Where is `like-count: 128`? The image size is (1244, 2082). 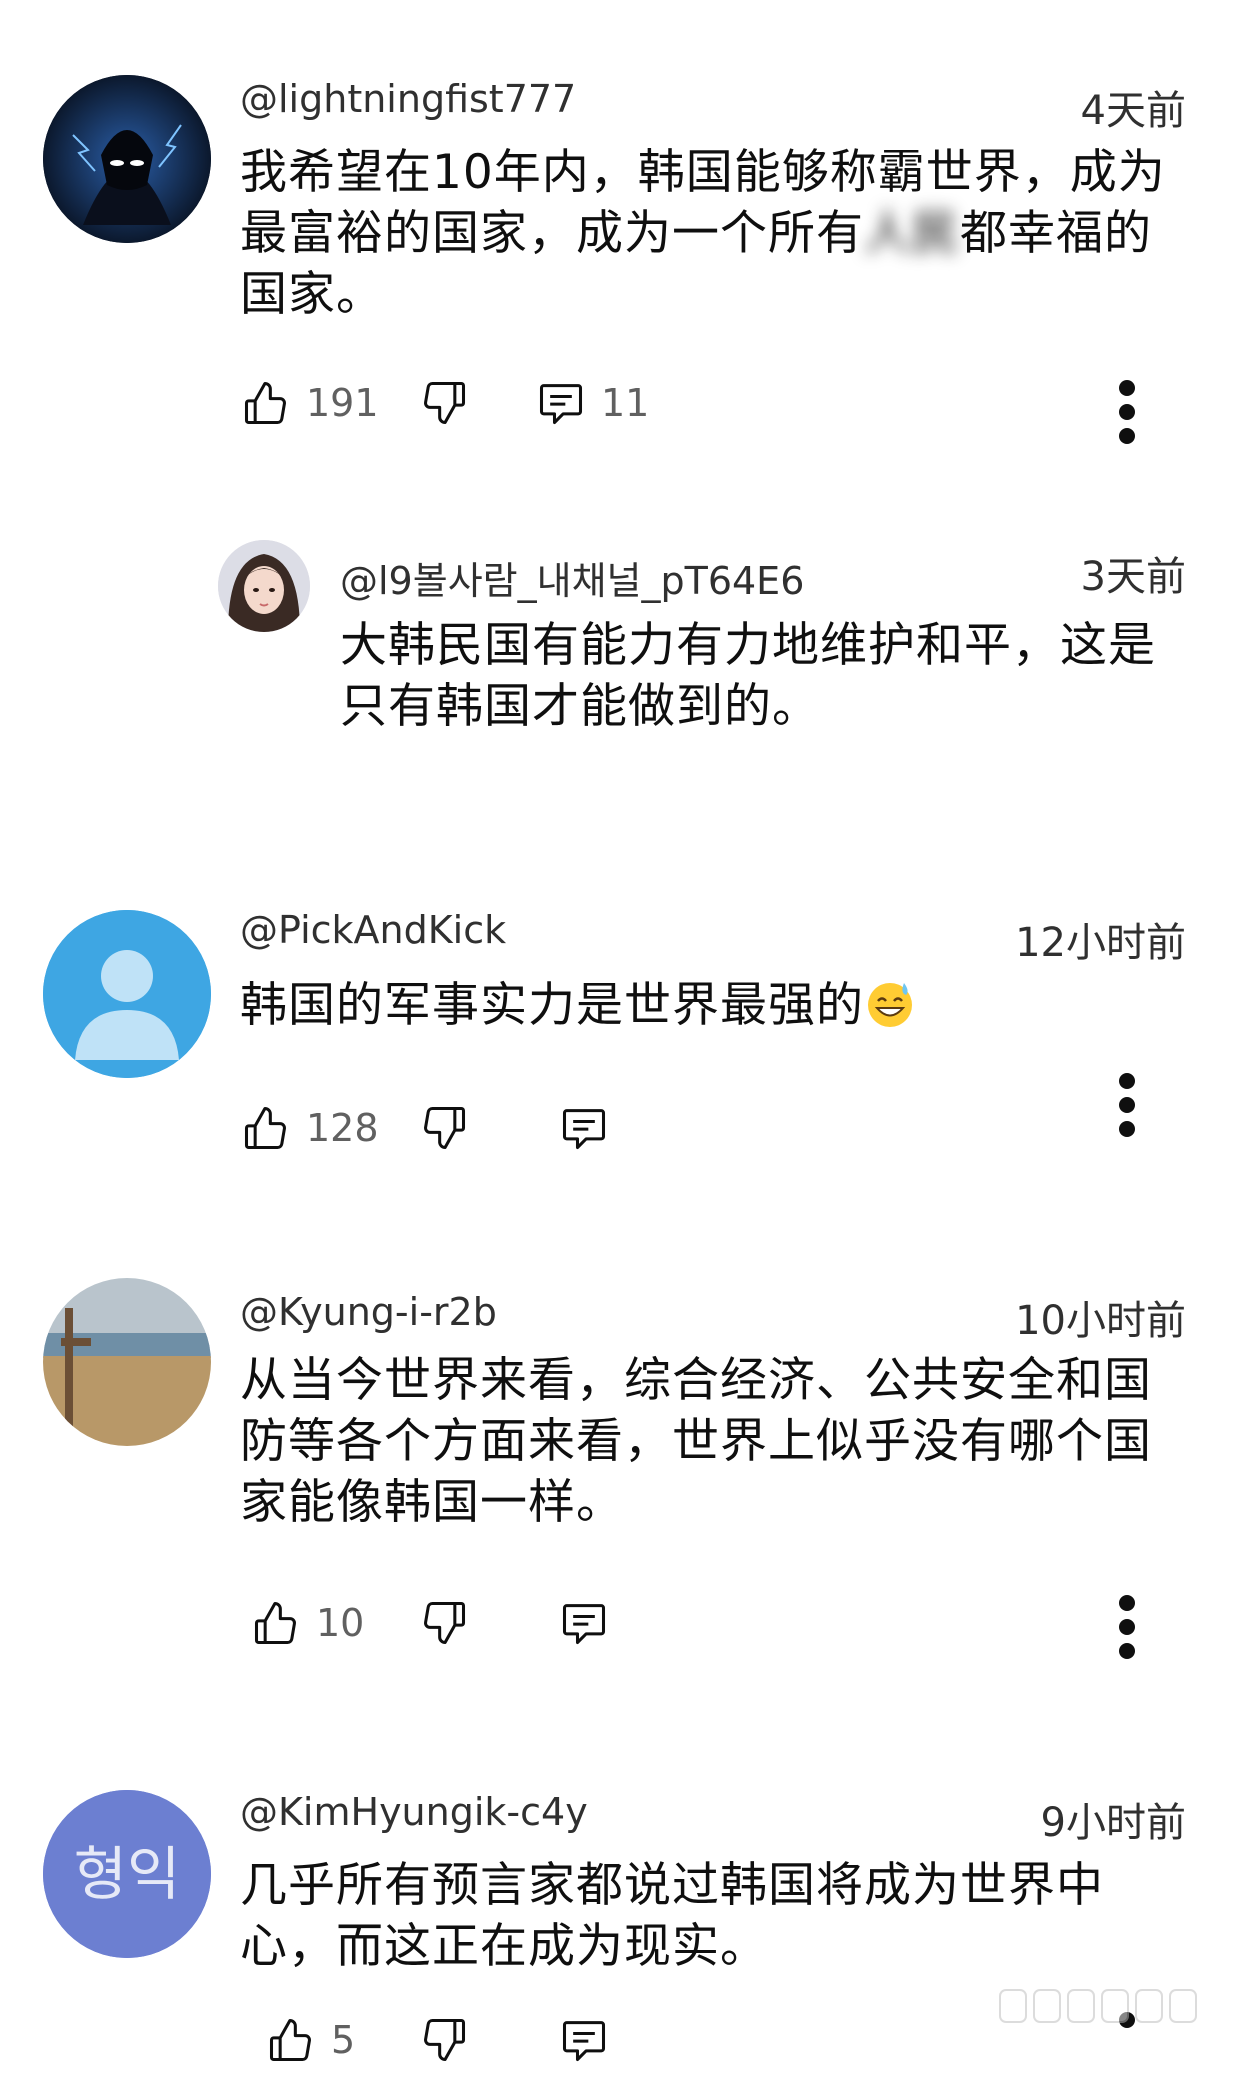
like-count: 128 is located at coordinates (342, 1128).